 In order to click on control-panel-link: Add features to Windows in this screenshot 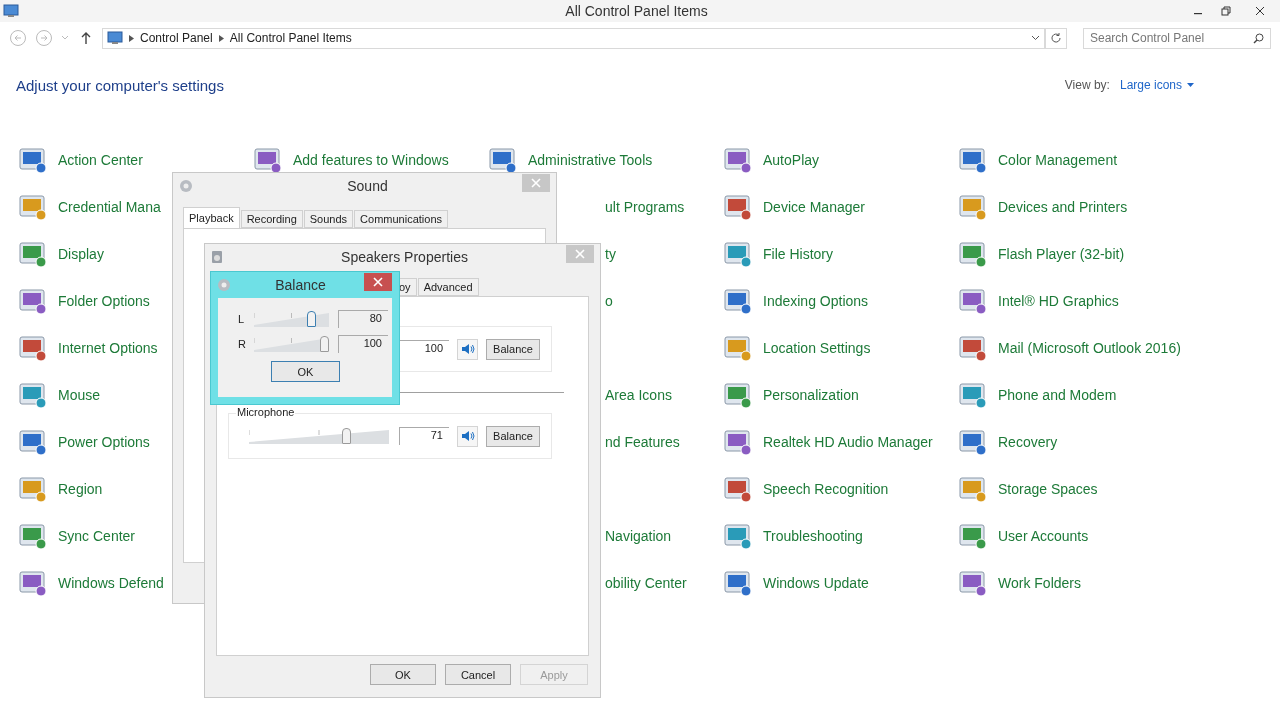, I will do `click(371, 159)`.